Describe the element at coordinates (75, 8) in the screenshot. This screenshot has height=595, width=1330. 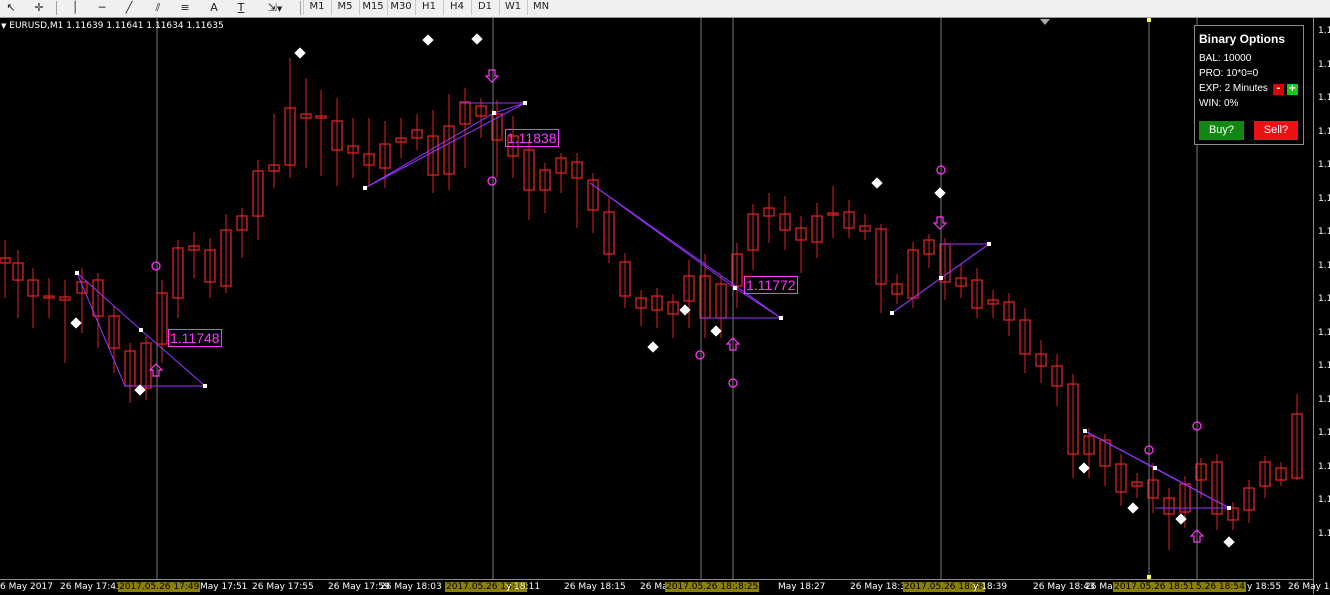
I see `vertical-line-icon: │` at that location.